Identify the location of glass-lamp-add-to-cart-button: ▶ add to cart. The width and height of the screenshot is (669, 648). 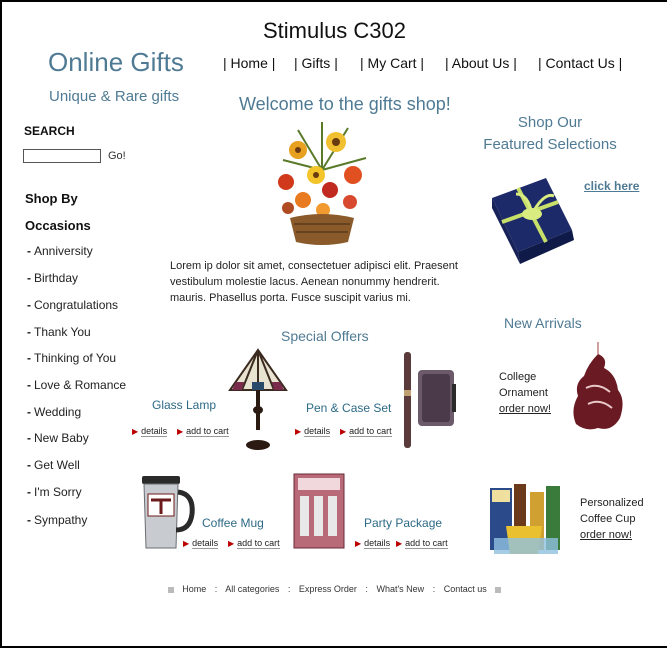
(203, 431).